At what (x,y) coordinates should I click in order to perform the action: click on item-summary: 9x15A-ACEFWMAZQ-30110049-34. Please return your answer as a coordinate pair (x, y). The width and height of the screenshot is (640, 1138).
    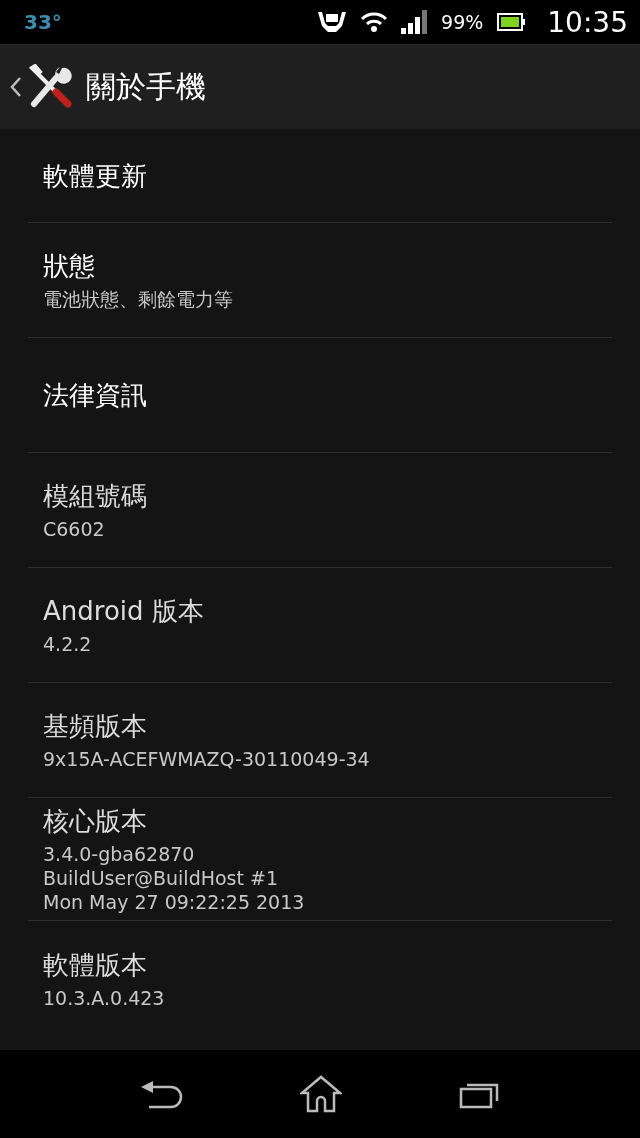
    Looking at the image, I should click on (206, 759).